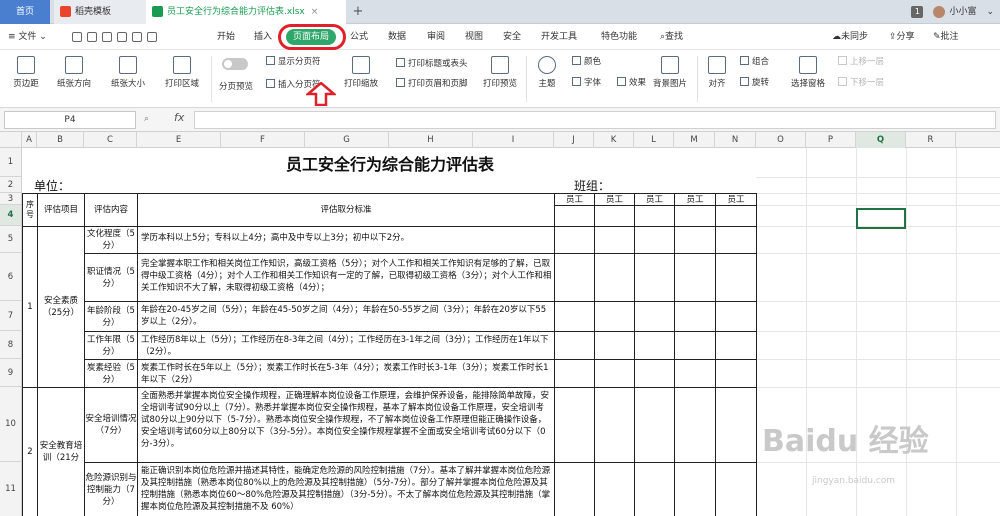  I want to click on header-no: 序号, so click(30, 210).